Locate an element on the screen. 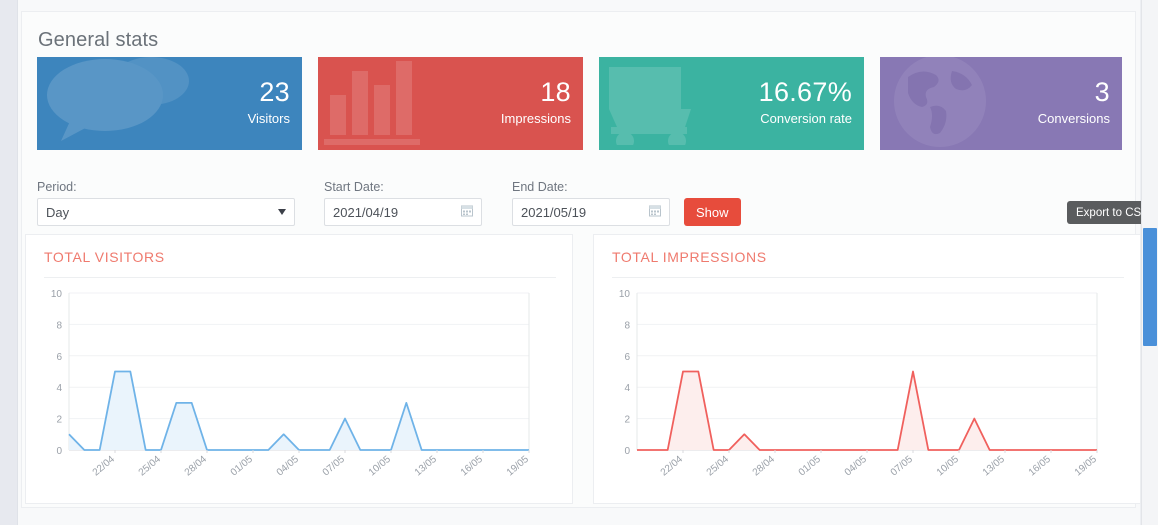  vertical-scrollbar-track is located at coordinates (1149, 262).